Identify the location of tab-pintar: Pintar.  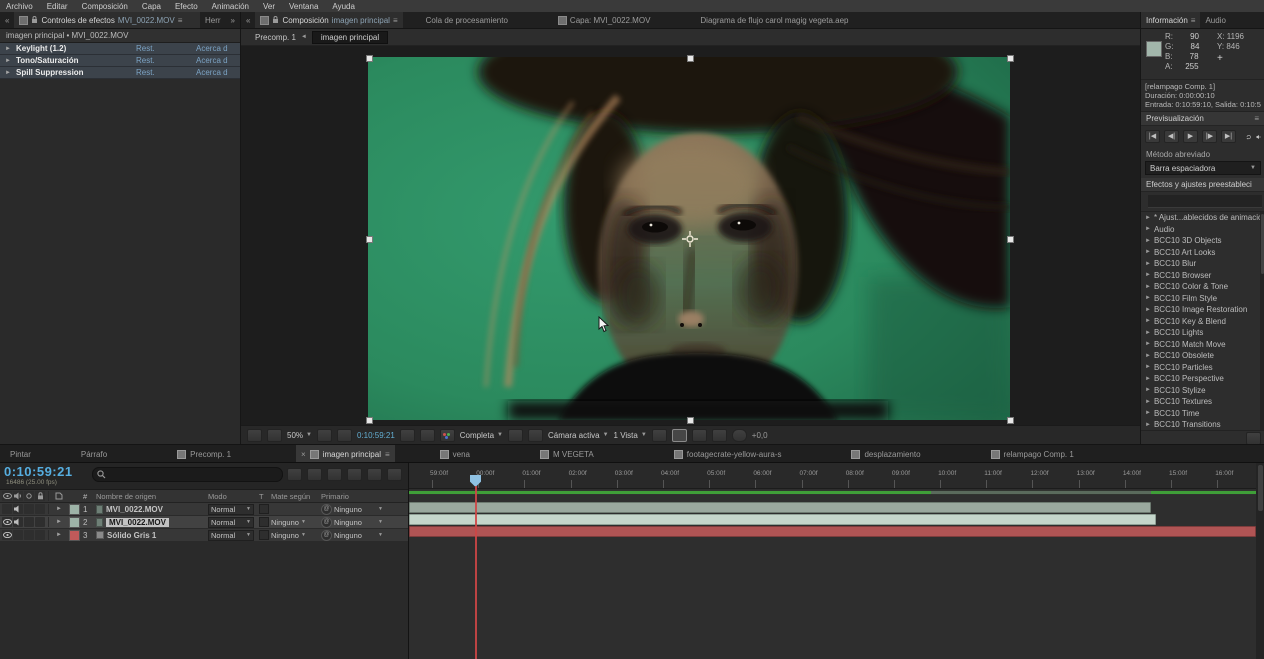
(18, 454).